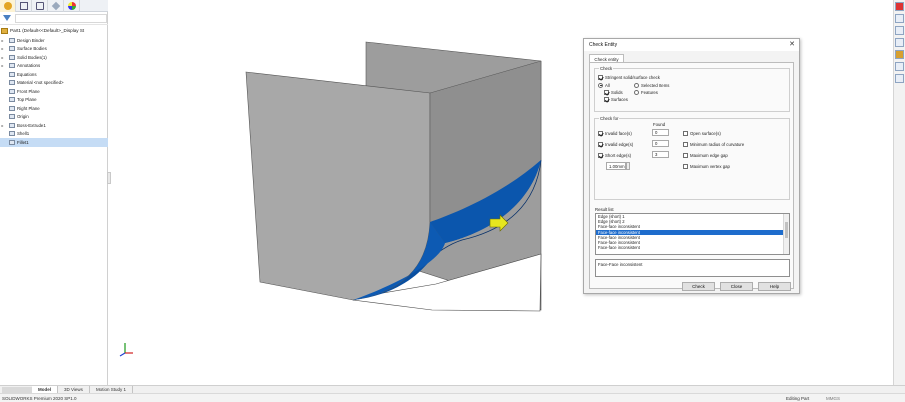 This screenshot has height=402, width=905. What do you see at coordinates (618, 155) in the screenshot?
I see `short-edges-label: Short edge(s)` at bounding box center [618, 155].